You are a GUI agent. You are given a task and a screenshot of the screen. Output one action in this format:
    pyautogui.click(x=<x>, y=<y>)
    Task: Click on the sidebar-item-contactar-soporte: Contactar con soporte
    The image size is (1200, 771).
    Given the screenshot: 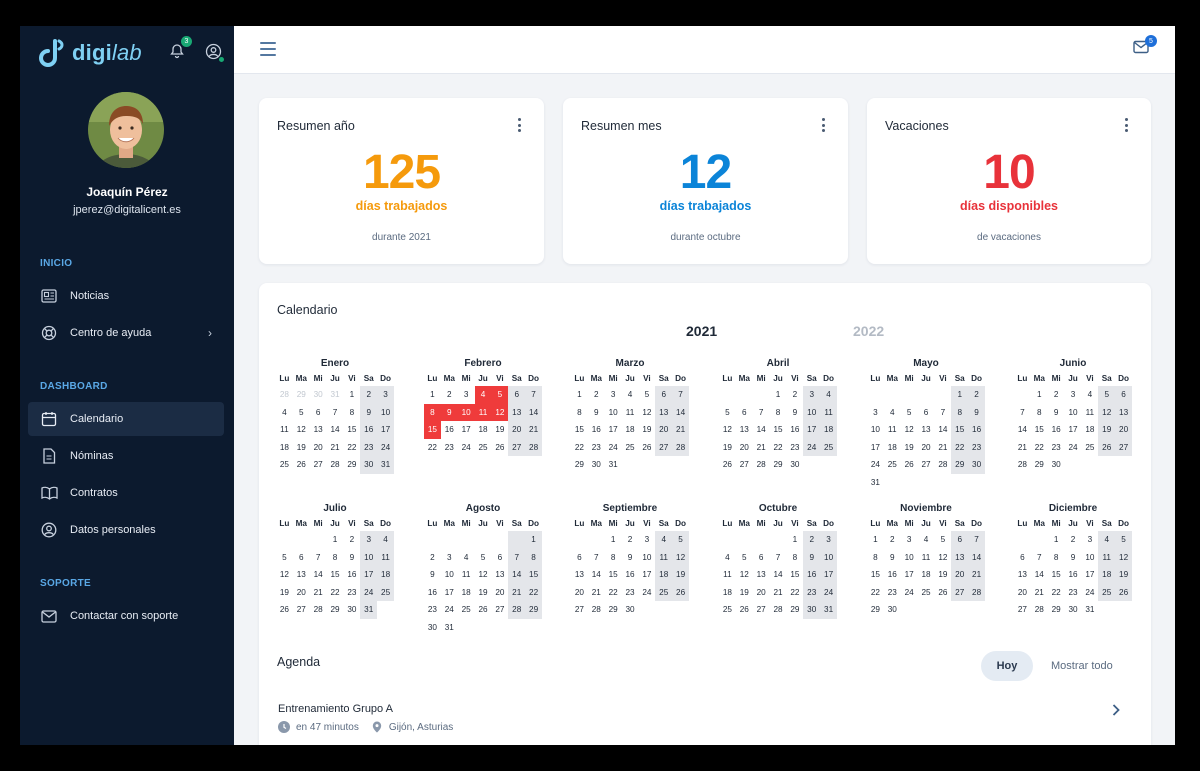 What is the action you would take?
    pyautogui.click(x=126, y=616)
    